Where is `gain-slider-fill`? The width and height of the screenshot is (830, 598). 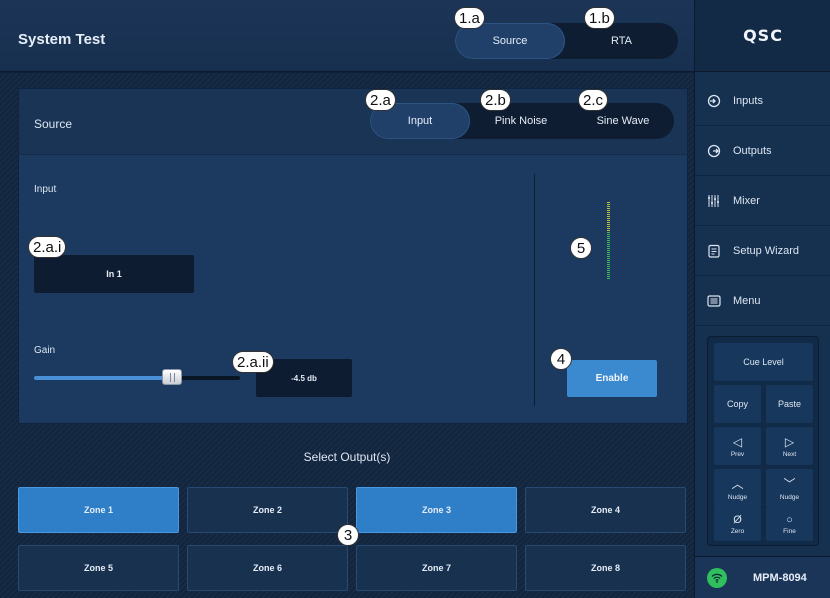
gain-slider-fill is located at coordinates (103, 378).